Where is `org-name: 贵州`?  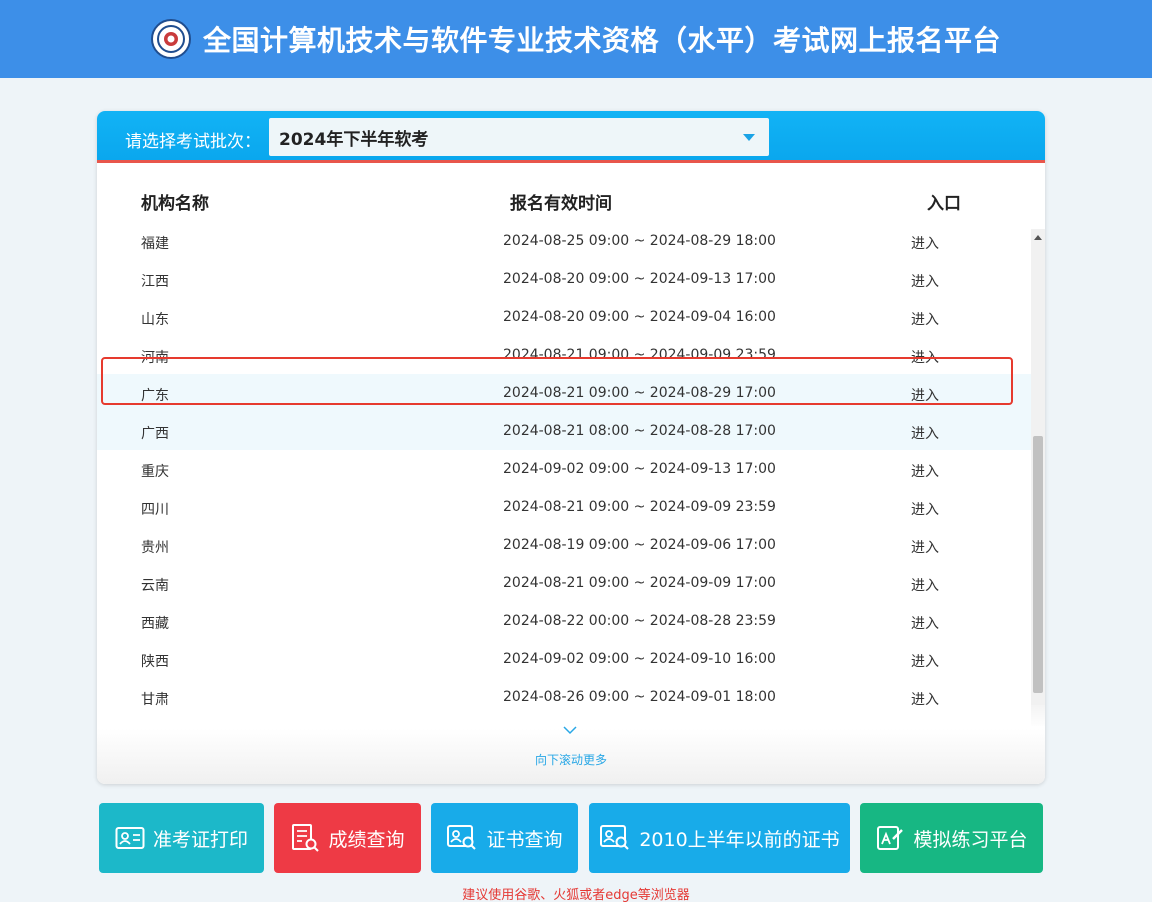
org-name: 贵州 is located at coordinates (155, 548).